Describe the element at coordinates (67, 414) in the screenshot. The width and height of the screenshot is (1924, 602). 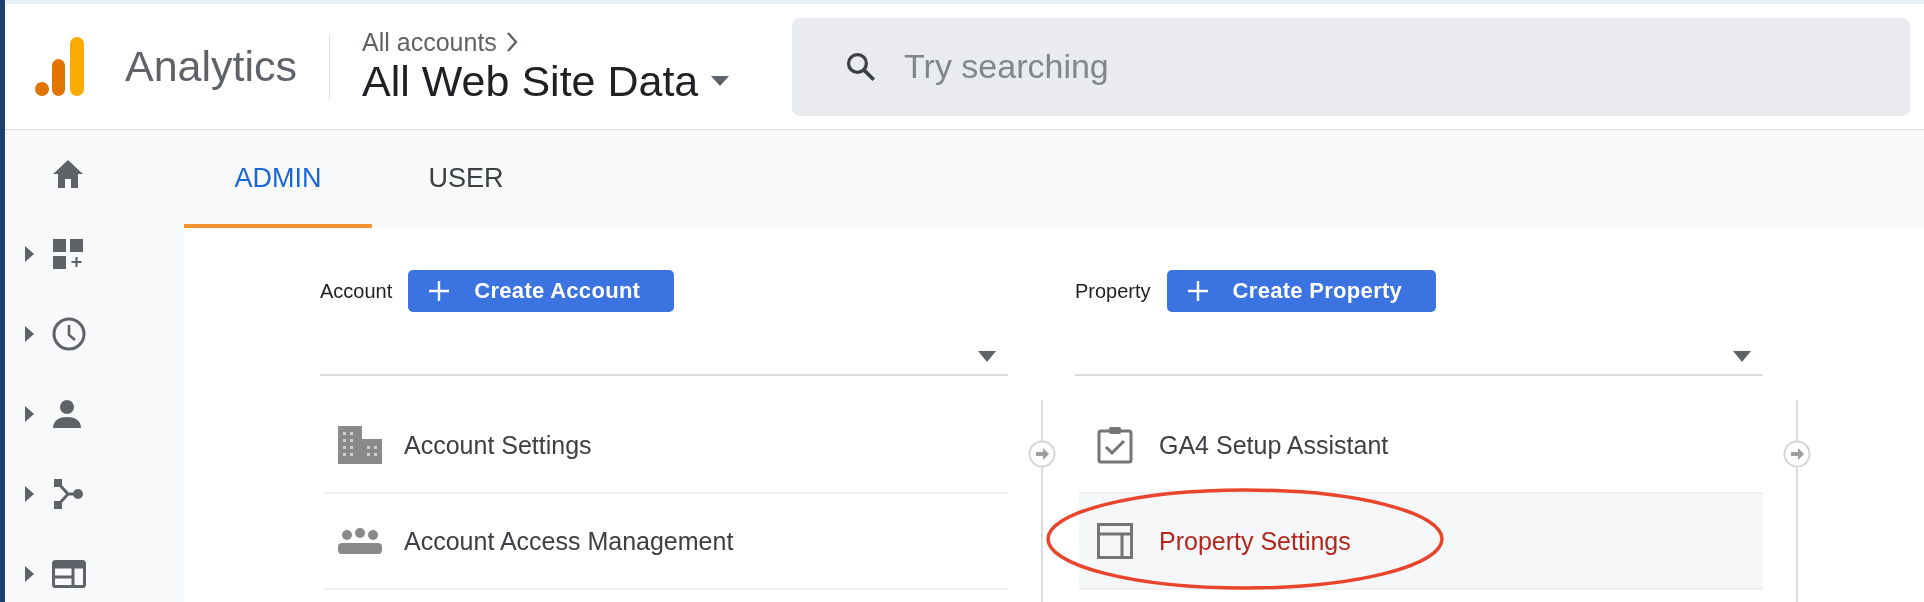
I see `person-icon` at that location.